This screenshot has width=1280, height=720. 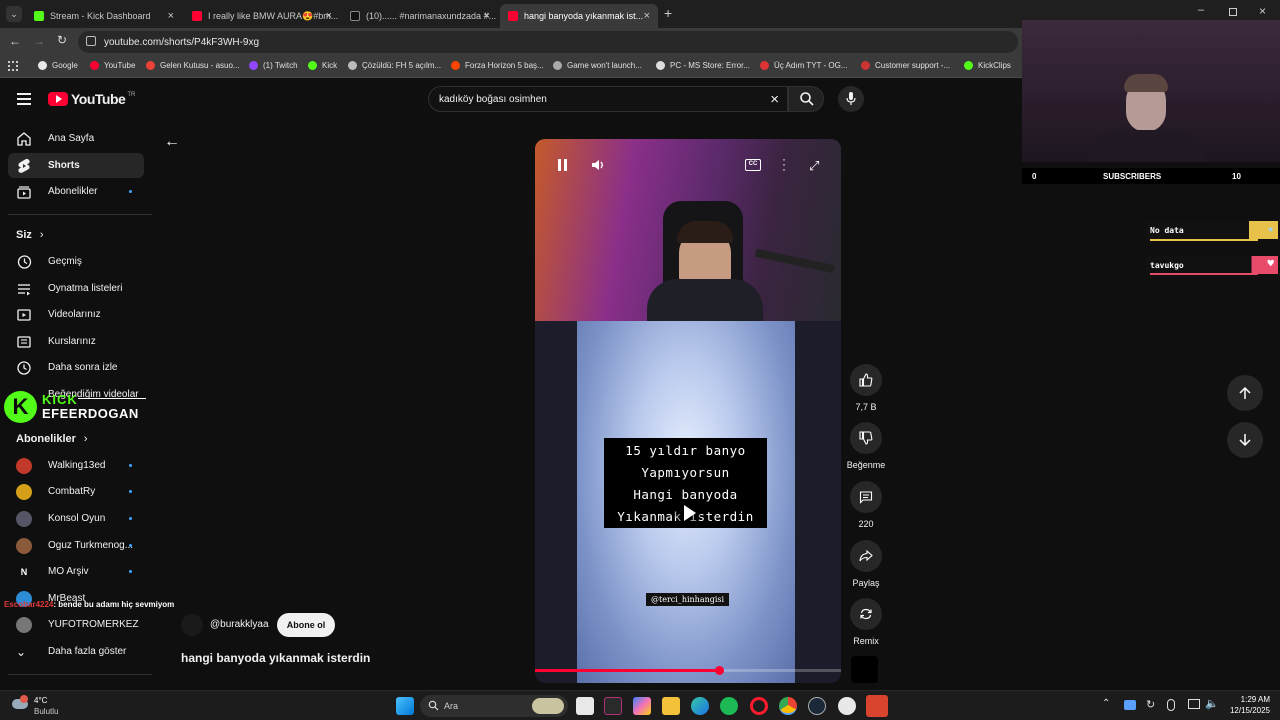 What do you see at coordinates (52, 439) in the screenshot?
I see `sidebar-subscriptions-heading: Abonelikler ›` at bounding box center [52, 439].